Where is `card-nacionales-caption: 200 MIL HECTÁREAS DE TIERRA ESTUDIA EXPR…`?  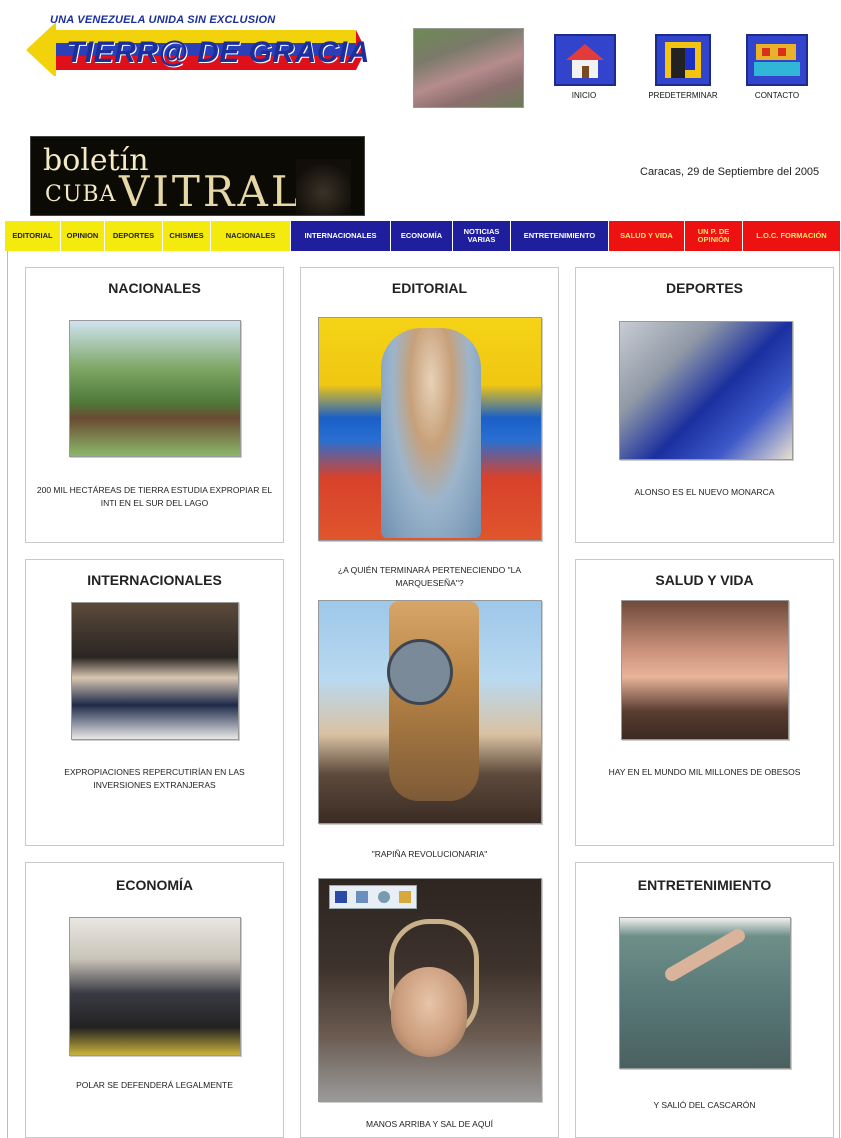 card-nacionales-caption: 200 MIL HECTÁREAS DE TIERRA ESTUDIA EXPR… is located at coordinates (154, 497).